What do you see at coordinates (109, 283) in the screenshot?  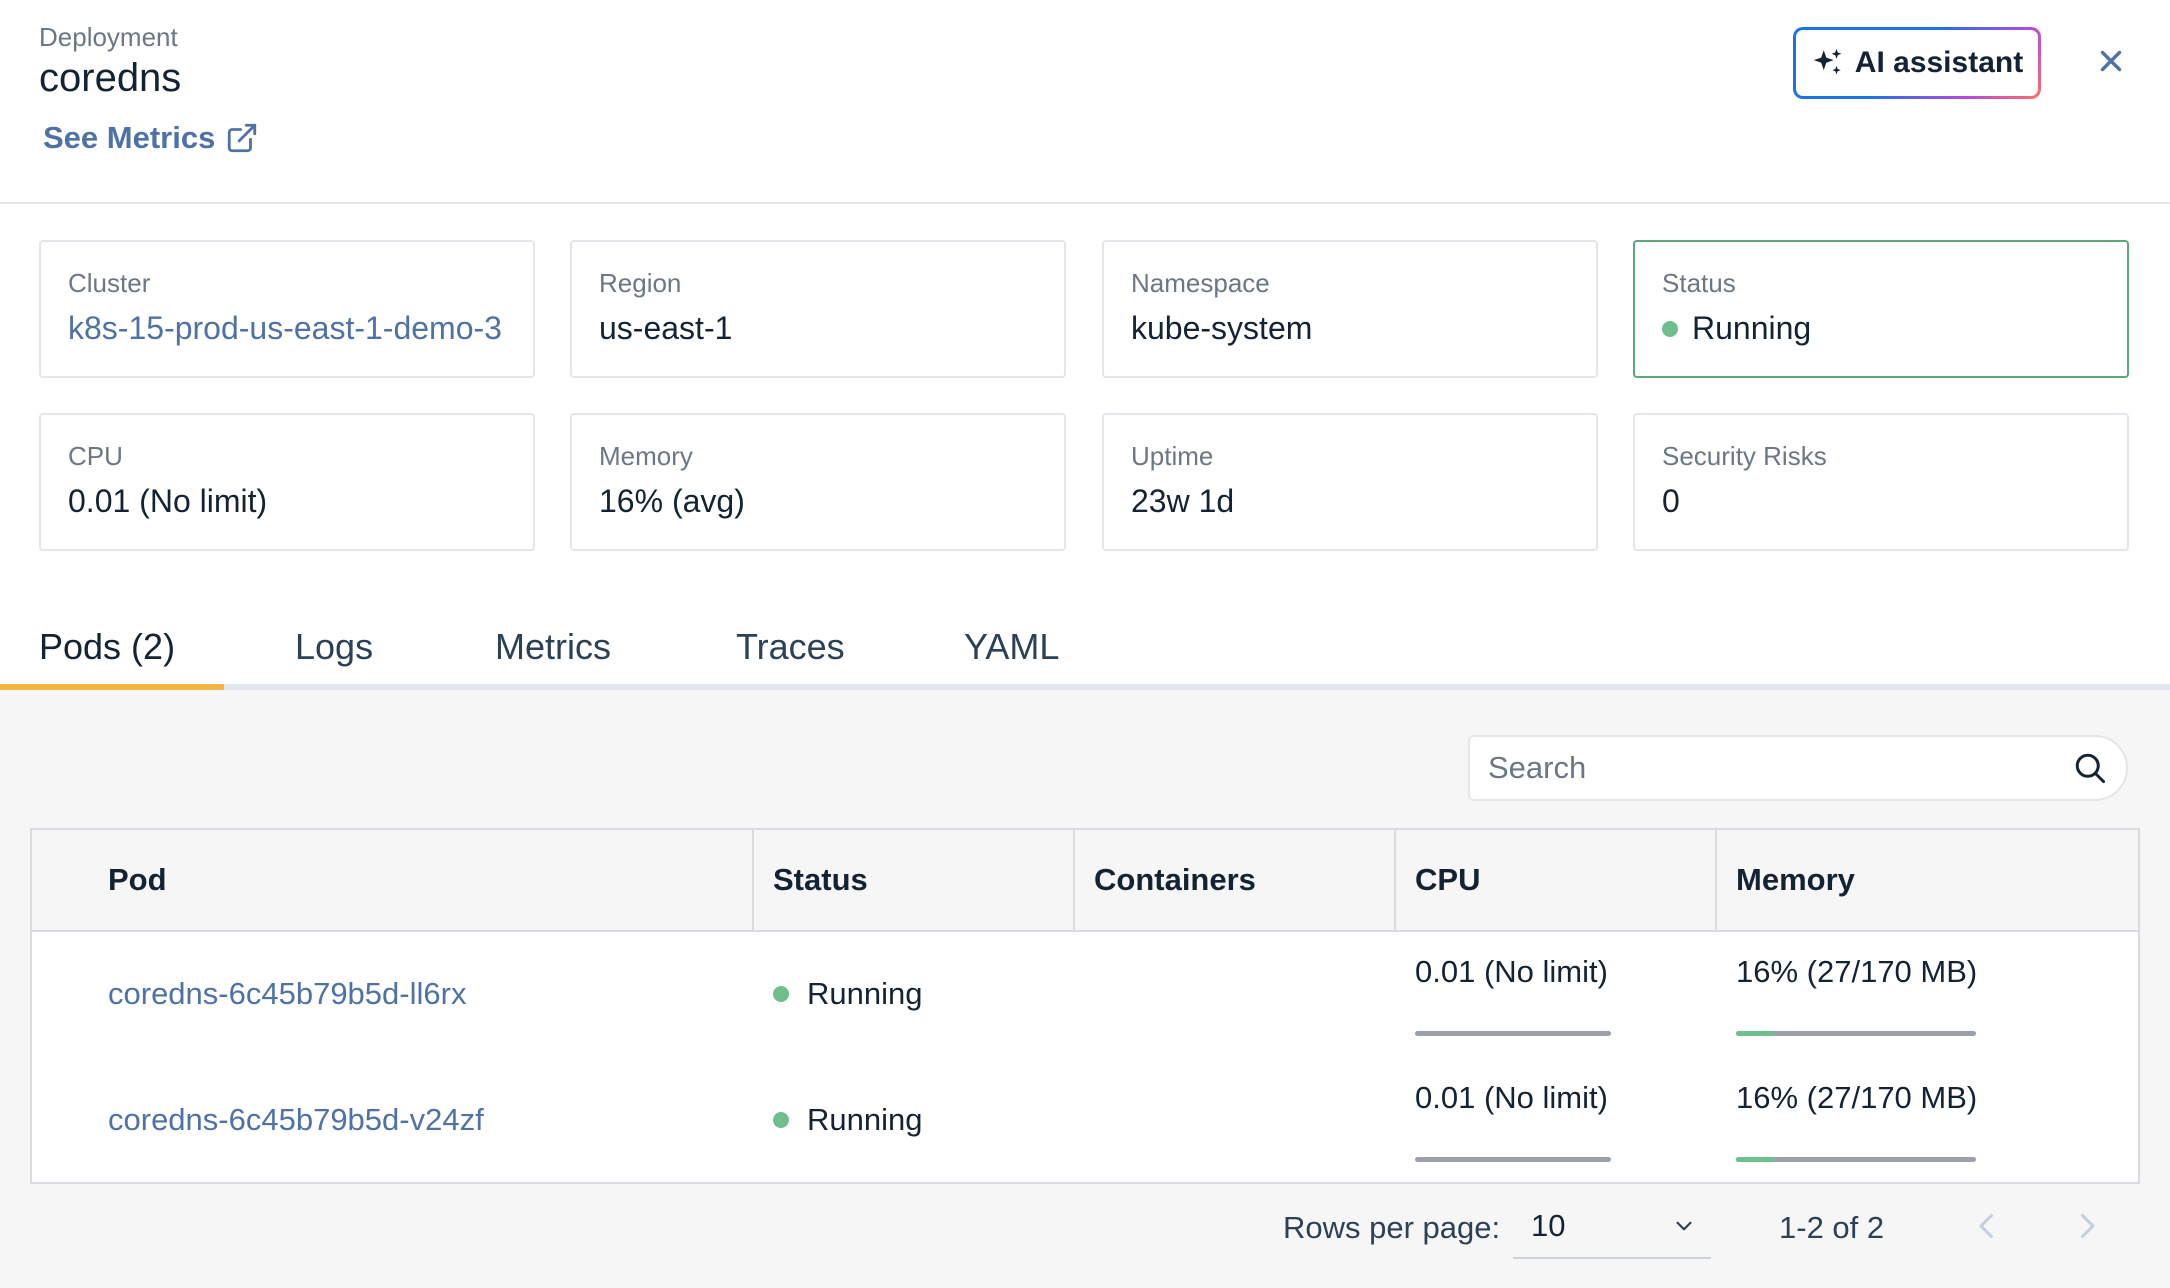 I see `cluster-label: Cluster` at bounding box center [109, 283].